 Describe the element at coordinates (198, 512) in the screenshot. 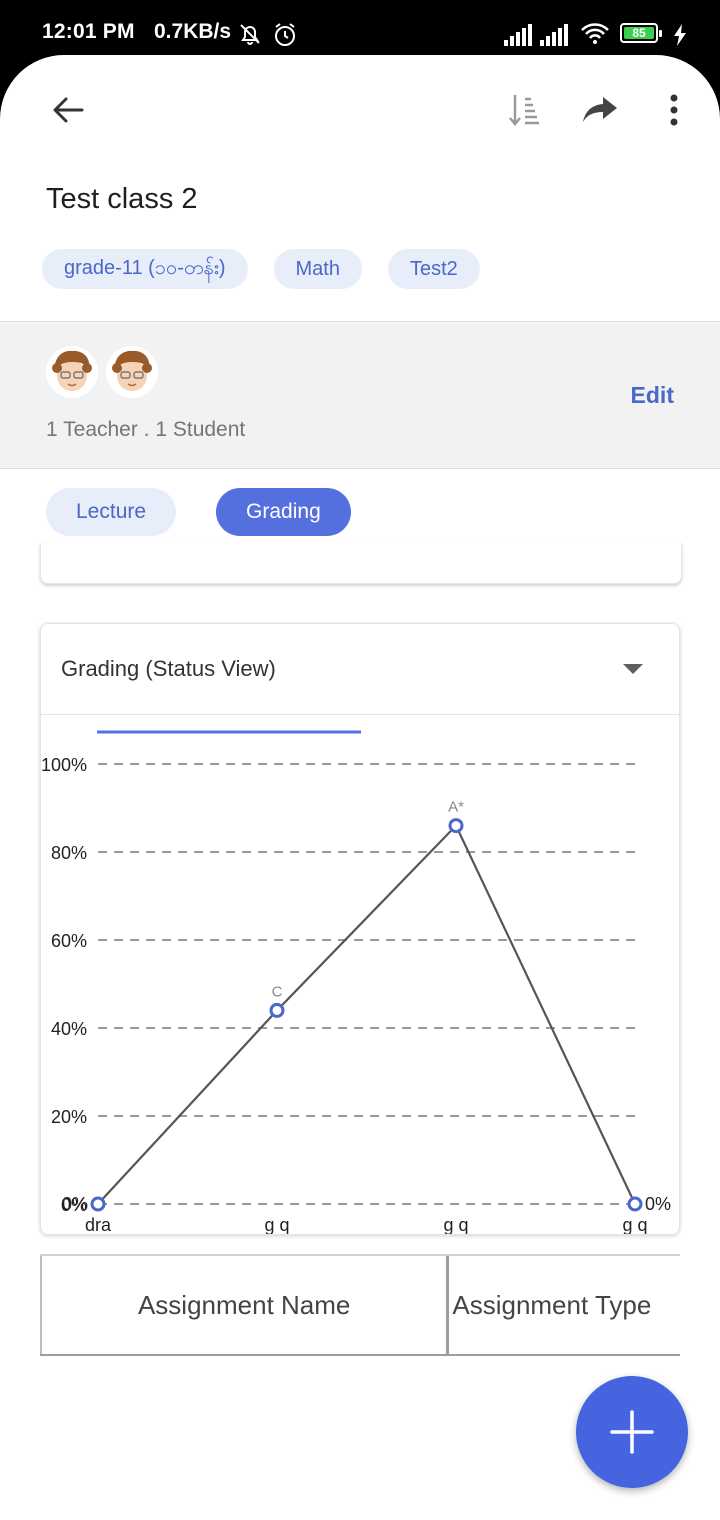

I see `content-tabs: Lecture Grading` at that location.